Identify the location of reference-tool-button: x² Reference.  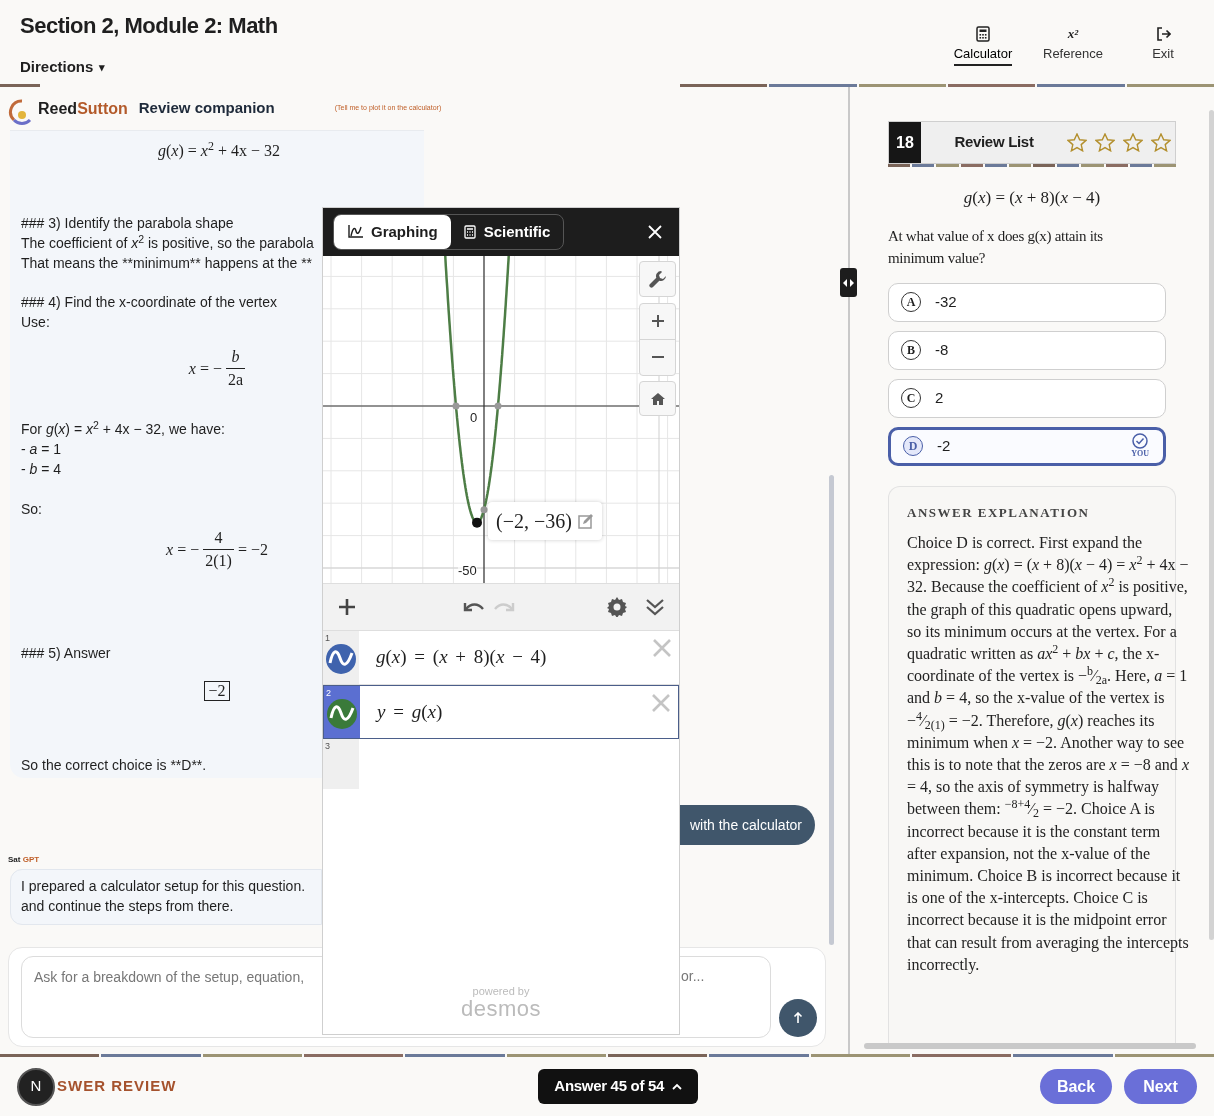
(1073, 55).